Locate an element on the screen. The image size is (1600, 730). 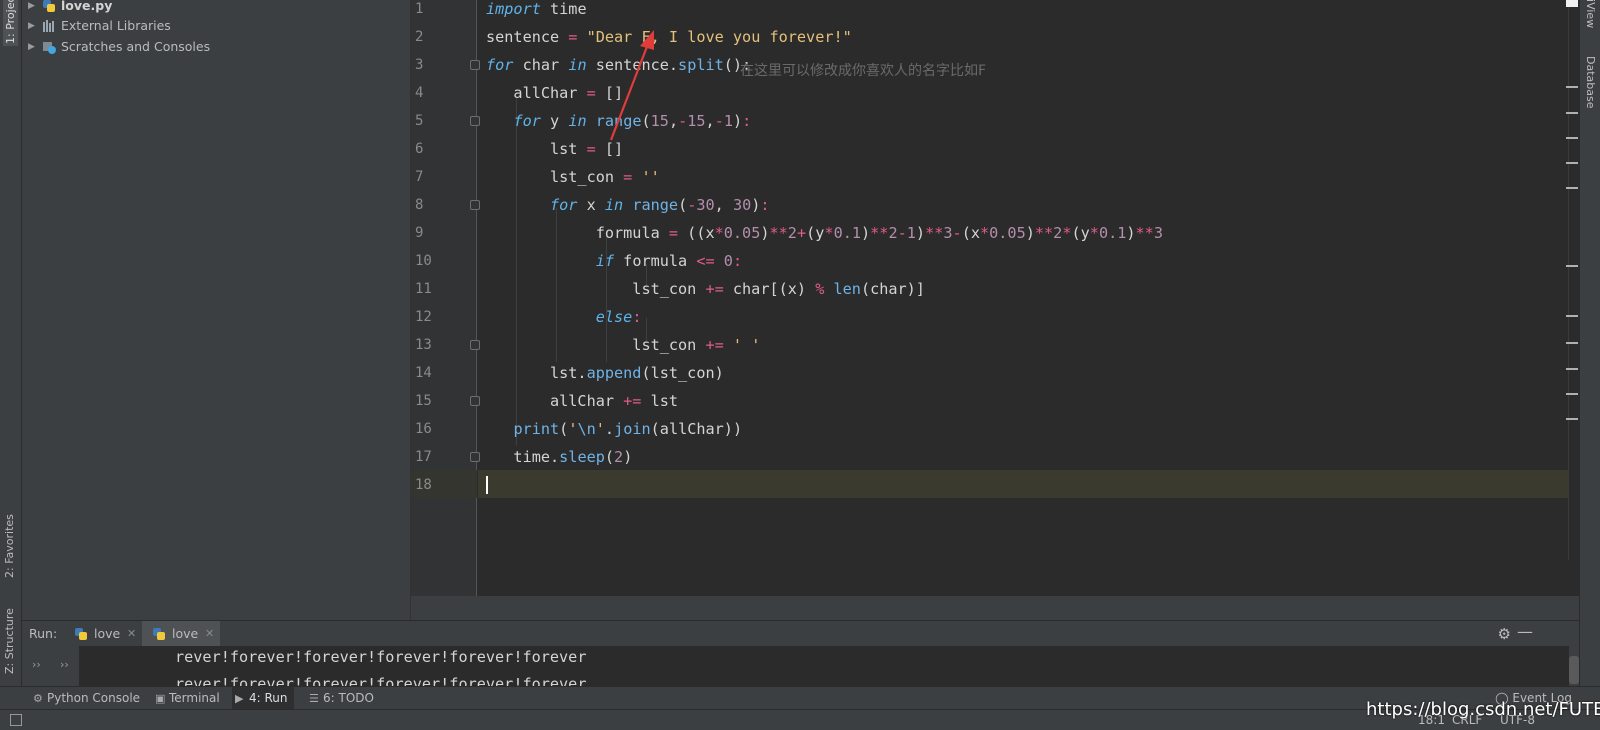
console-scrollbar is located at coordinates (1574, 670).